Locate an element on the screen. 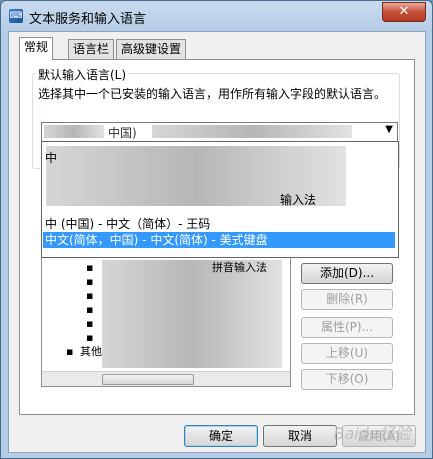 The width and height of the screenshot is (433, 459). tab-advanced-key-settings: 高级键设置 is located at coordinates (151, 49).